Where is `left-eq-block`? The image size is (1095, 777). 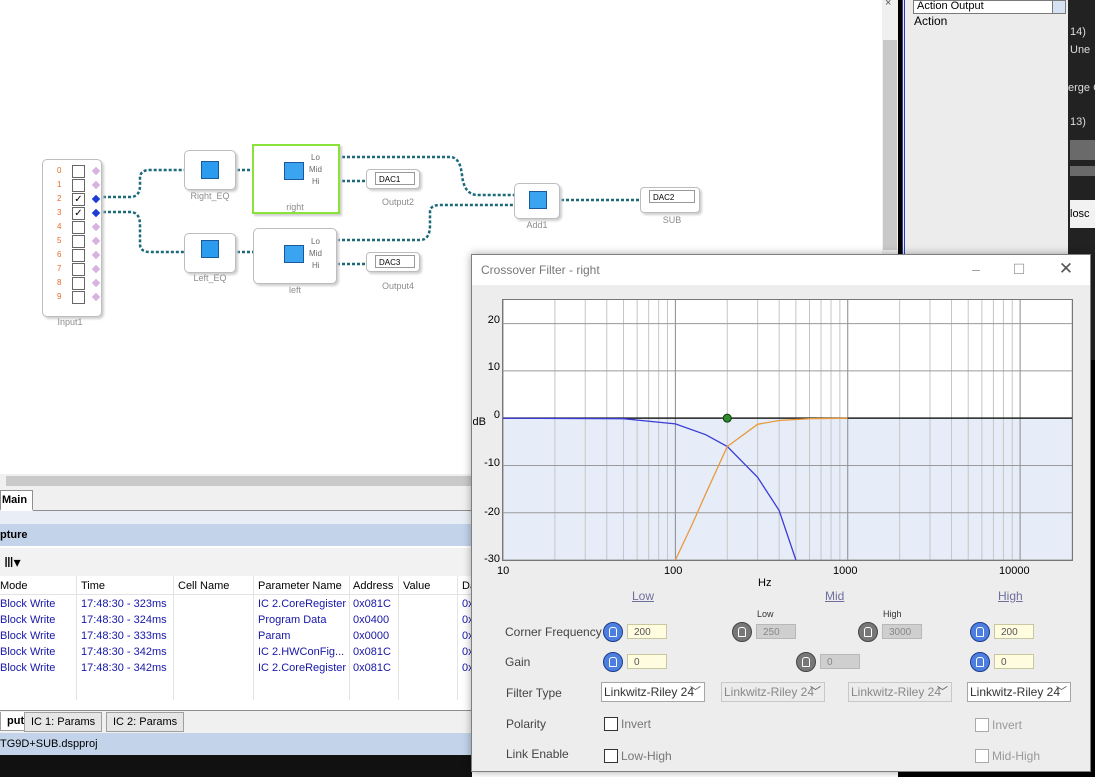 left-eq-block is located at coordinates (210, 253).